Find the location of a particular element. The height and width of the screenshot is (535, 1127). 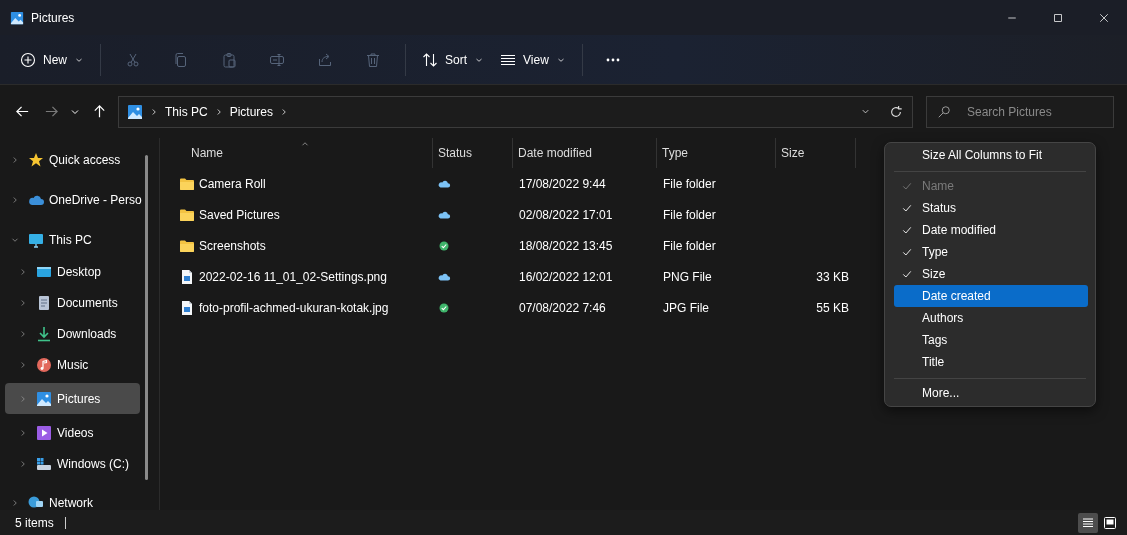

rename-icon is located at coordinates (277, 59).